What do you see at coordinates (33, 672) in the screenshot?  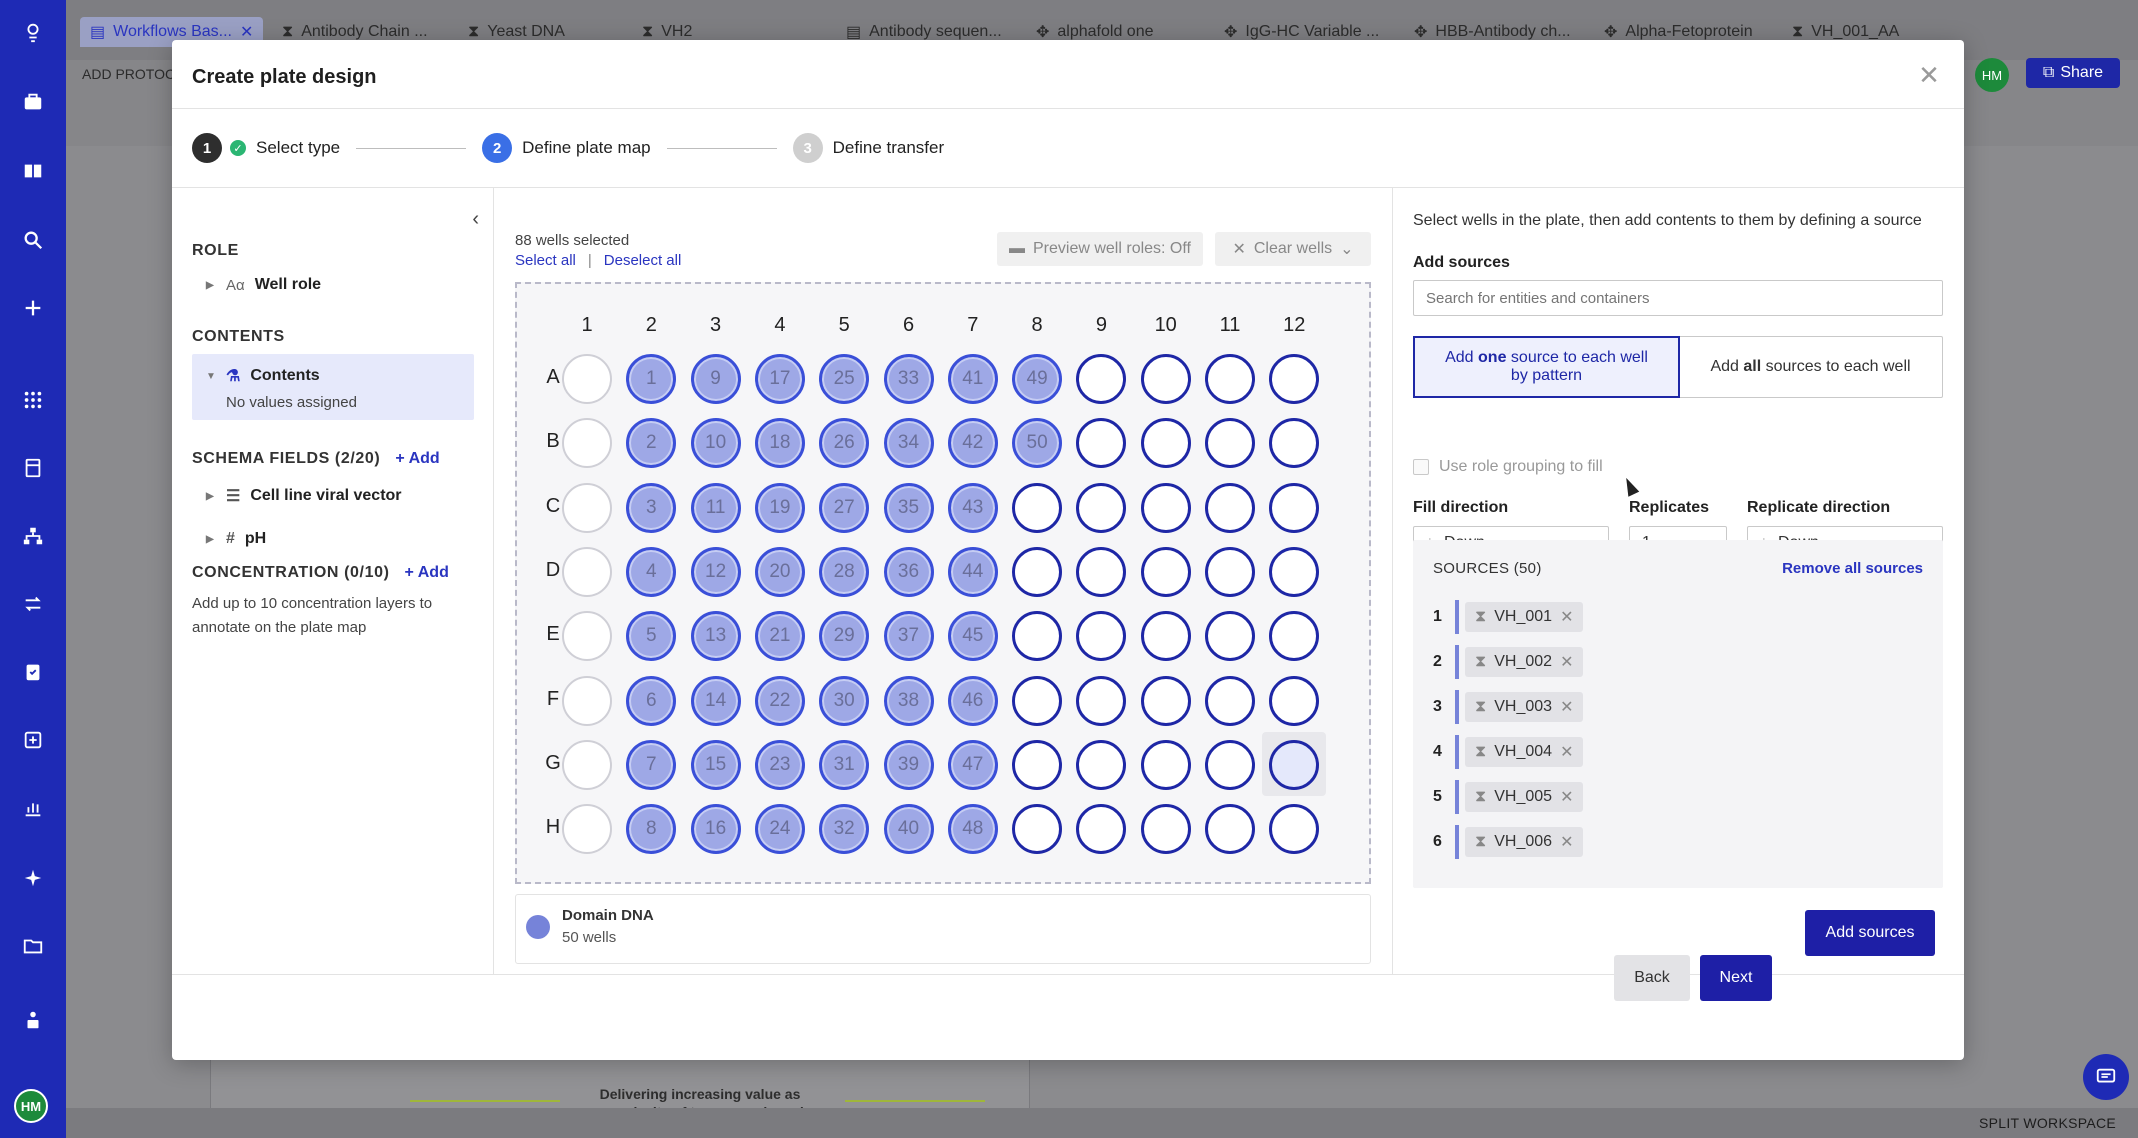 I see `clipboard-icon` at bounding box center [33, 672].